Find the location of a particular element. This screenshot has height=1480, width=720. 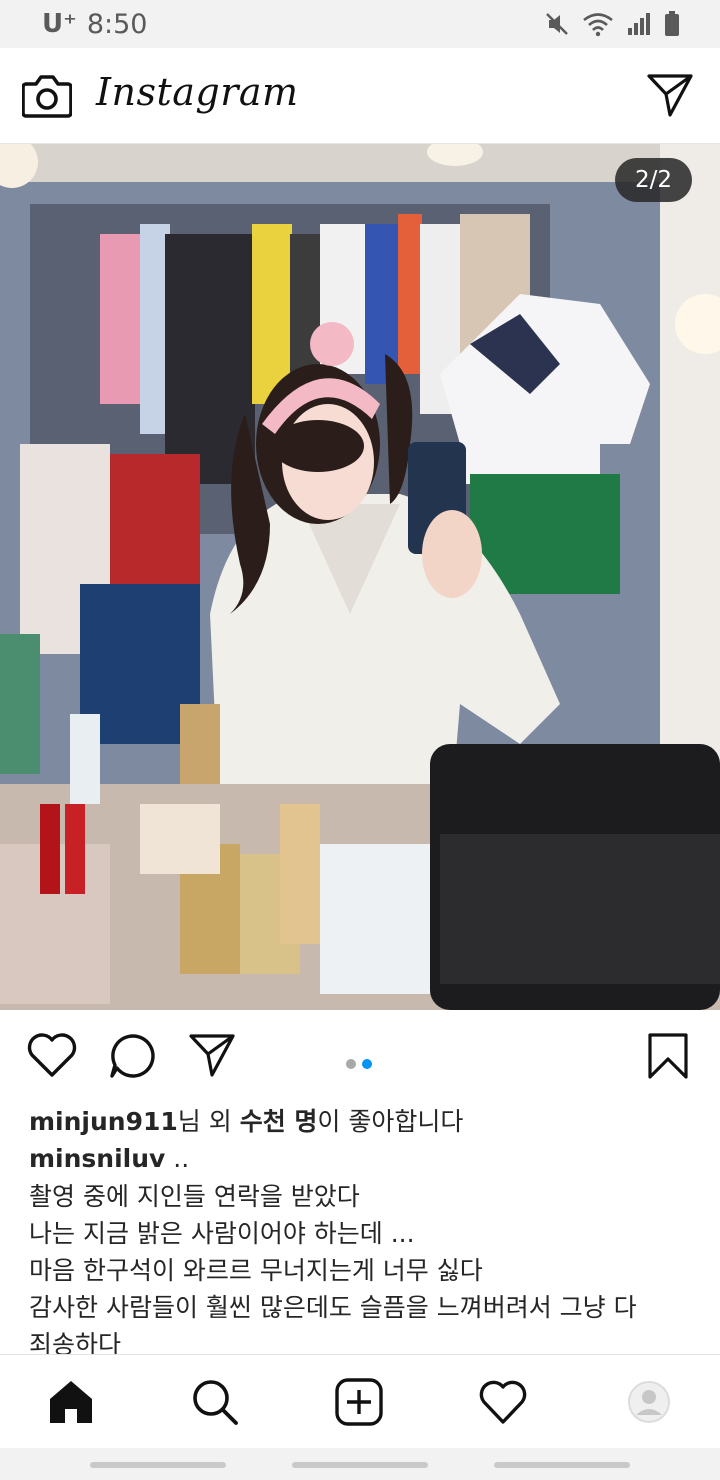

caption-username: minsniluv is located at coordinates (97, 1158).